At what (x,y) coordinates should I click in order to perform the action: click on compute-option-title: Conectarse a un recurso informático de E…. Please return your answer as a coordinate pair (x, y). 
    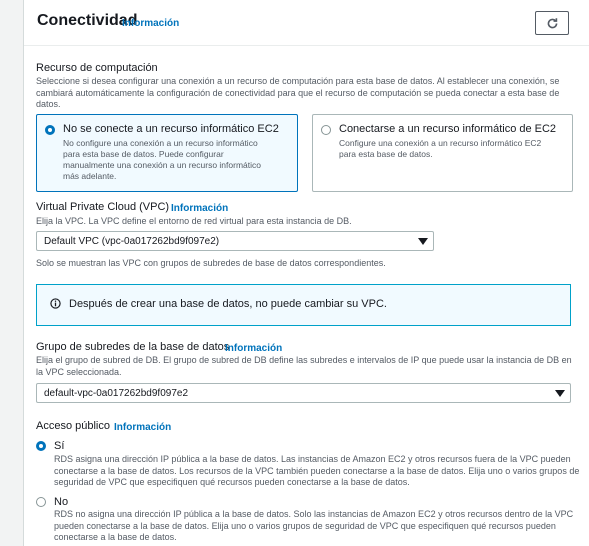
    Looking at the image, I should click on (448, 129).